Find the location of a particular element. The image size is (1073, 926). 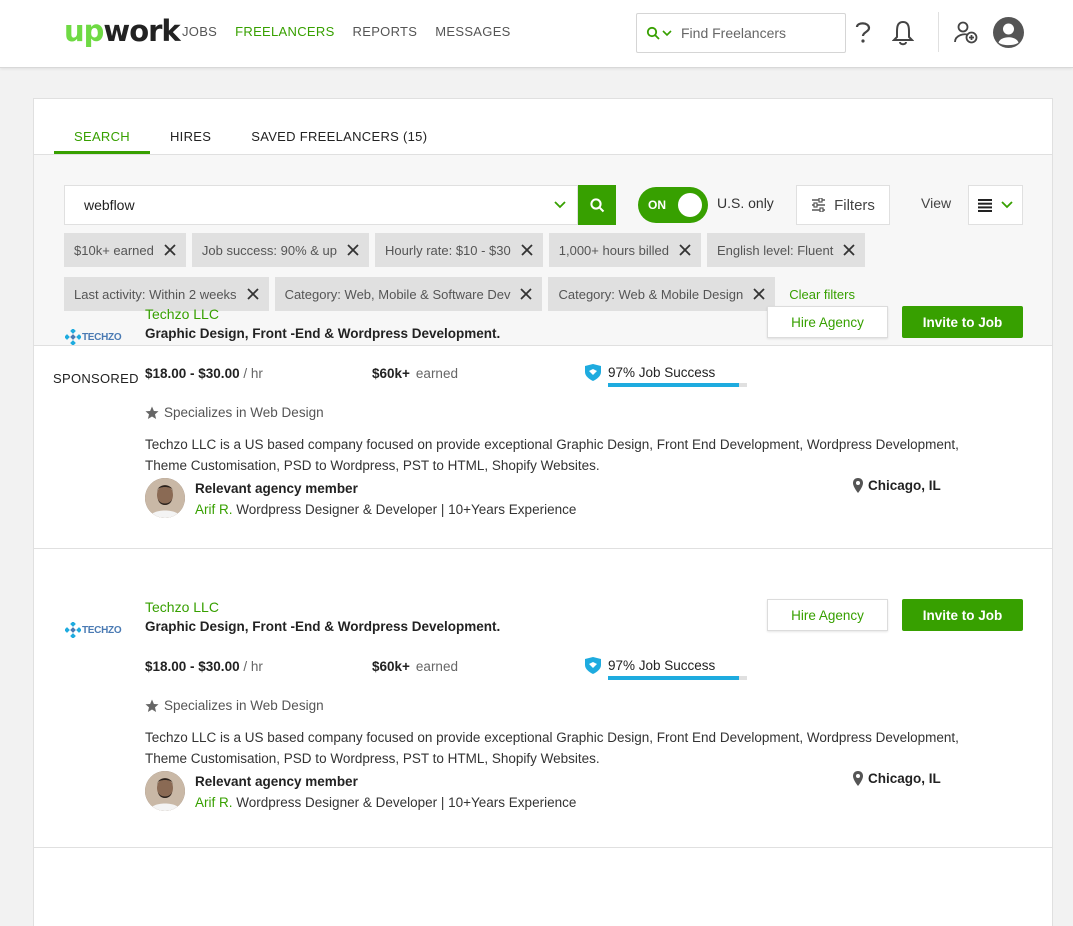

view-toggle-button is located at coordinates (995, 205).